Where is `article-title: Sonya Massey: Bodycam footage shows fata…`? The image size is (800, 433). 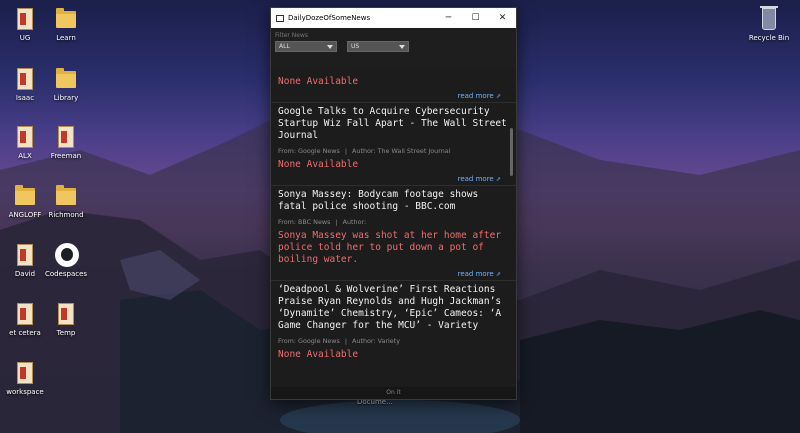 article-title: Sonya Massey: Bodycam footage shows fata… is located at coordinates (378, 200).